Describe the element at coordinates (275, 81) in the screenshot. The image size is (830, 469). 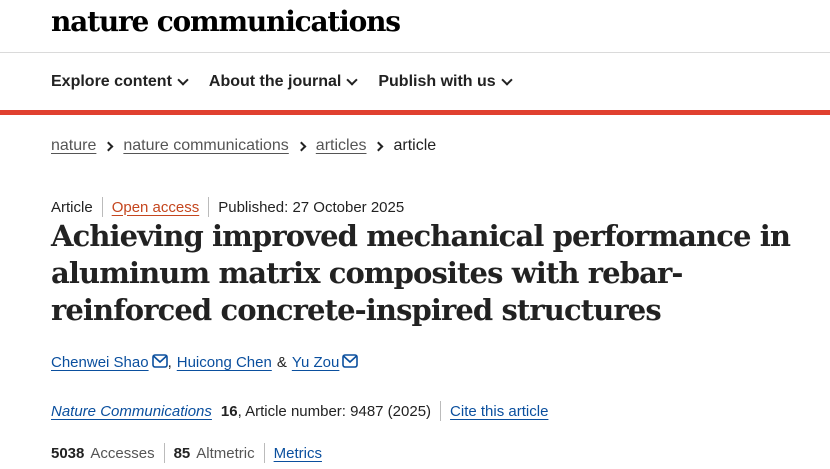
I see `nav-item-label: About the journal` at that location.